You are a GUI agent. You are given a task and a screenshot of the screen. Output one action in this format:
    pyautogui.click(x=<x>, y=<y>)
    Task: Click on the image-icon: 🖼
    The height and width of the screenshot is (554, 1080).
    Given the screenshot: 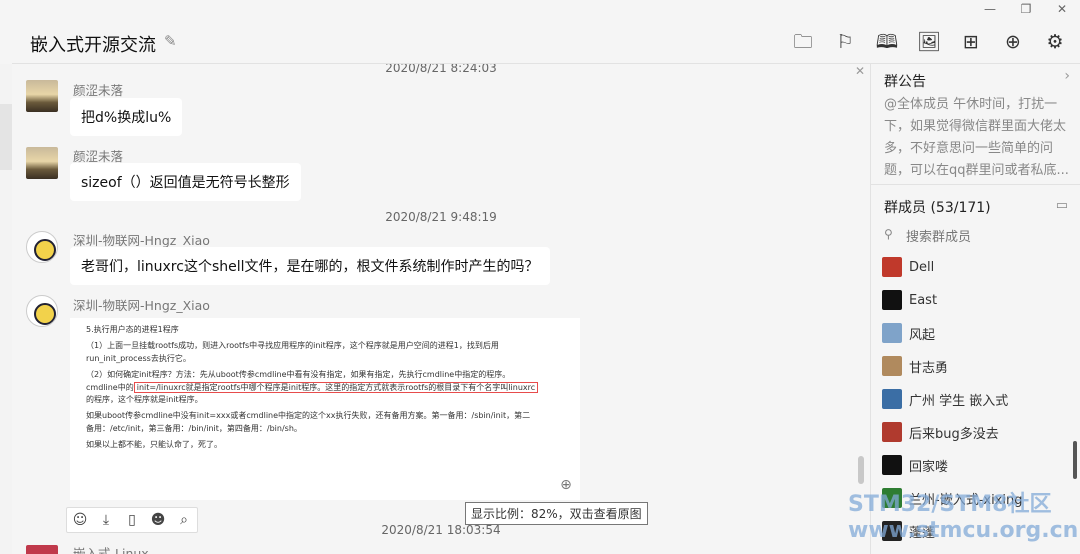 What is the action you would take?
    pyautogui.click(x=929, y=42)
    